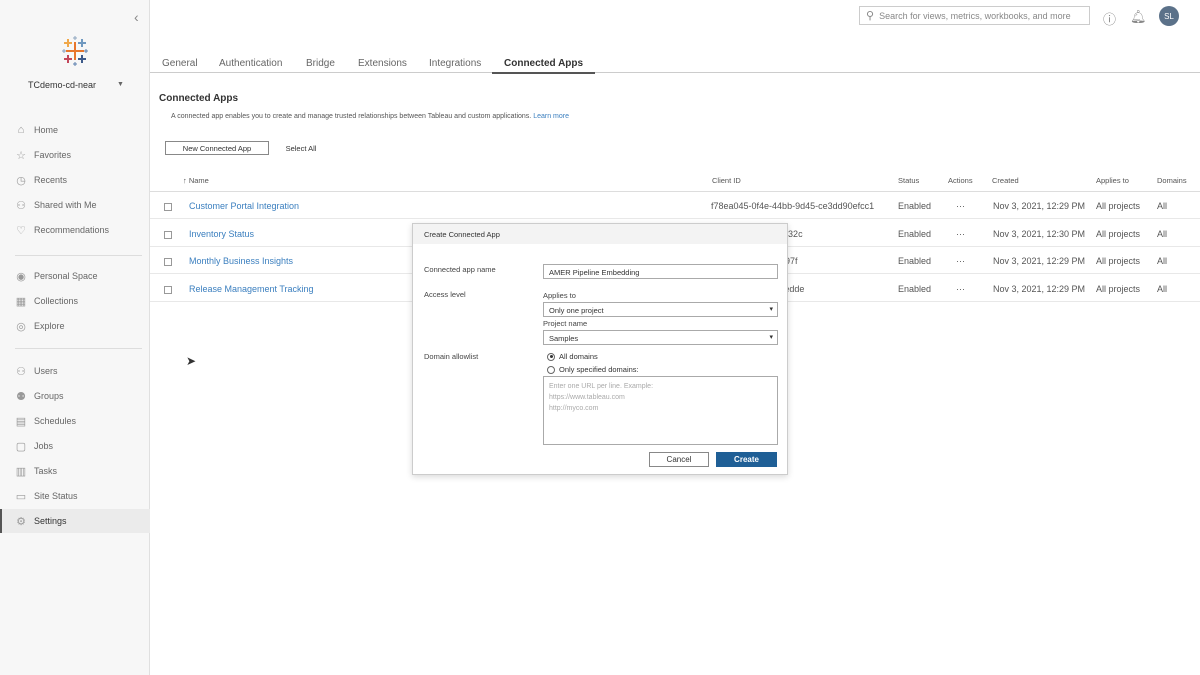 This screenshot has width=1200, height=675. I want to click on sidebar-item-label: Groups, so click(49, 396).